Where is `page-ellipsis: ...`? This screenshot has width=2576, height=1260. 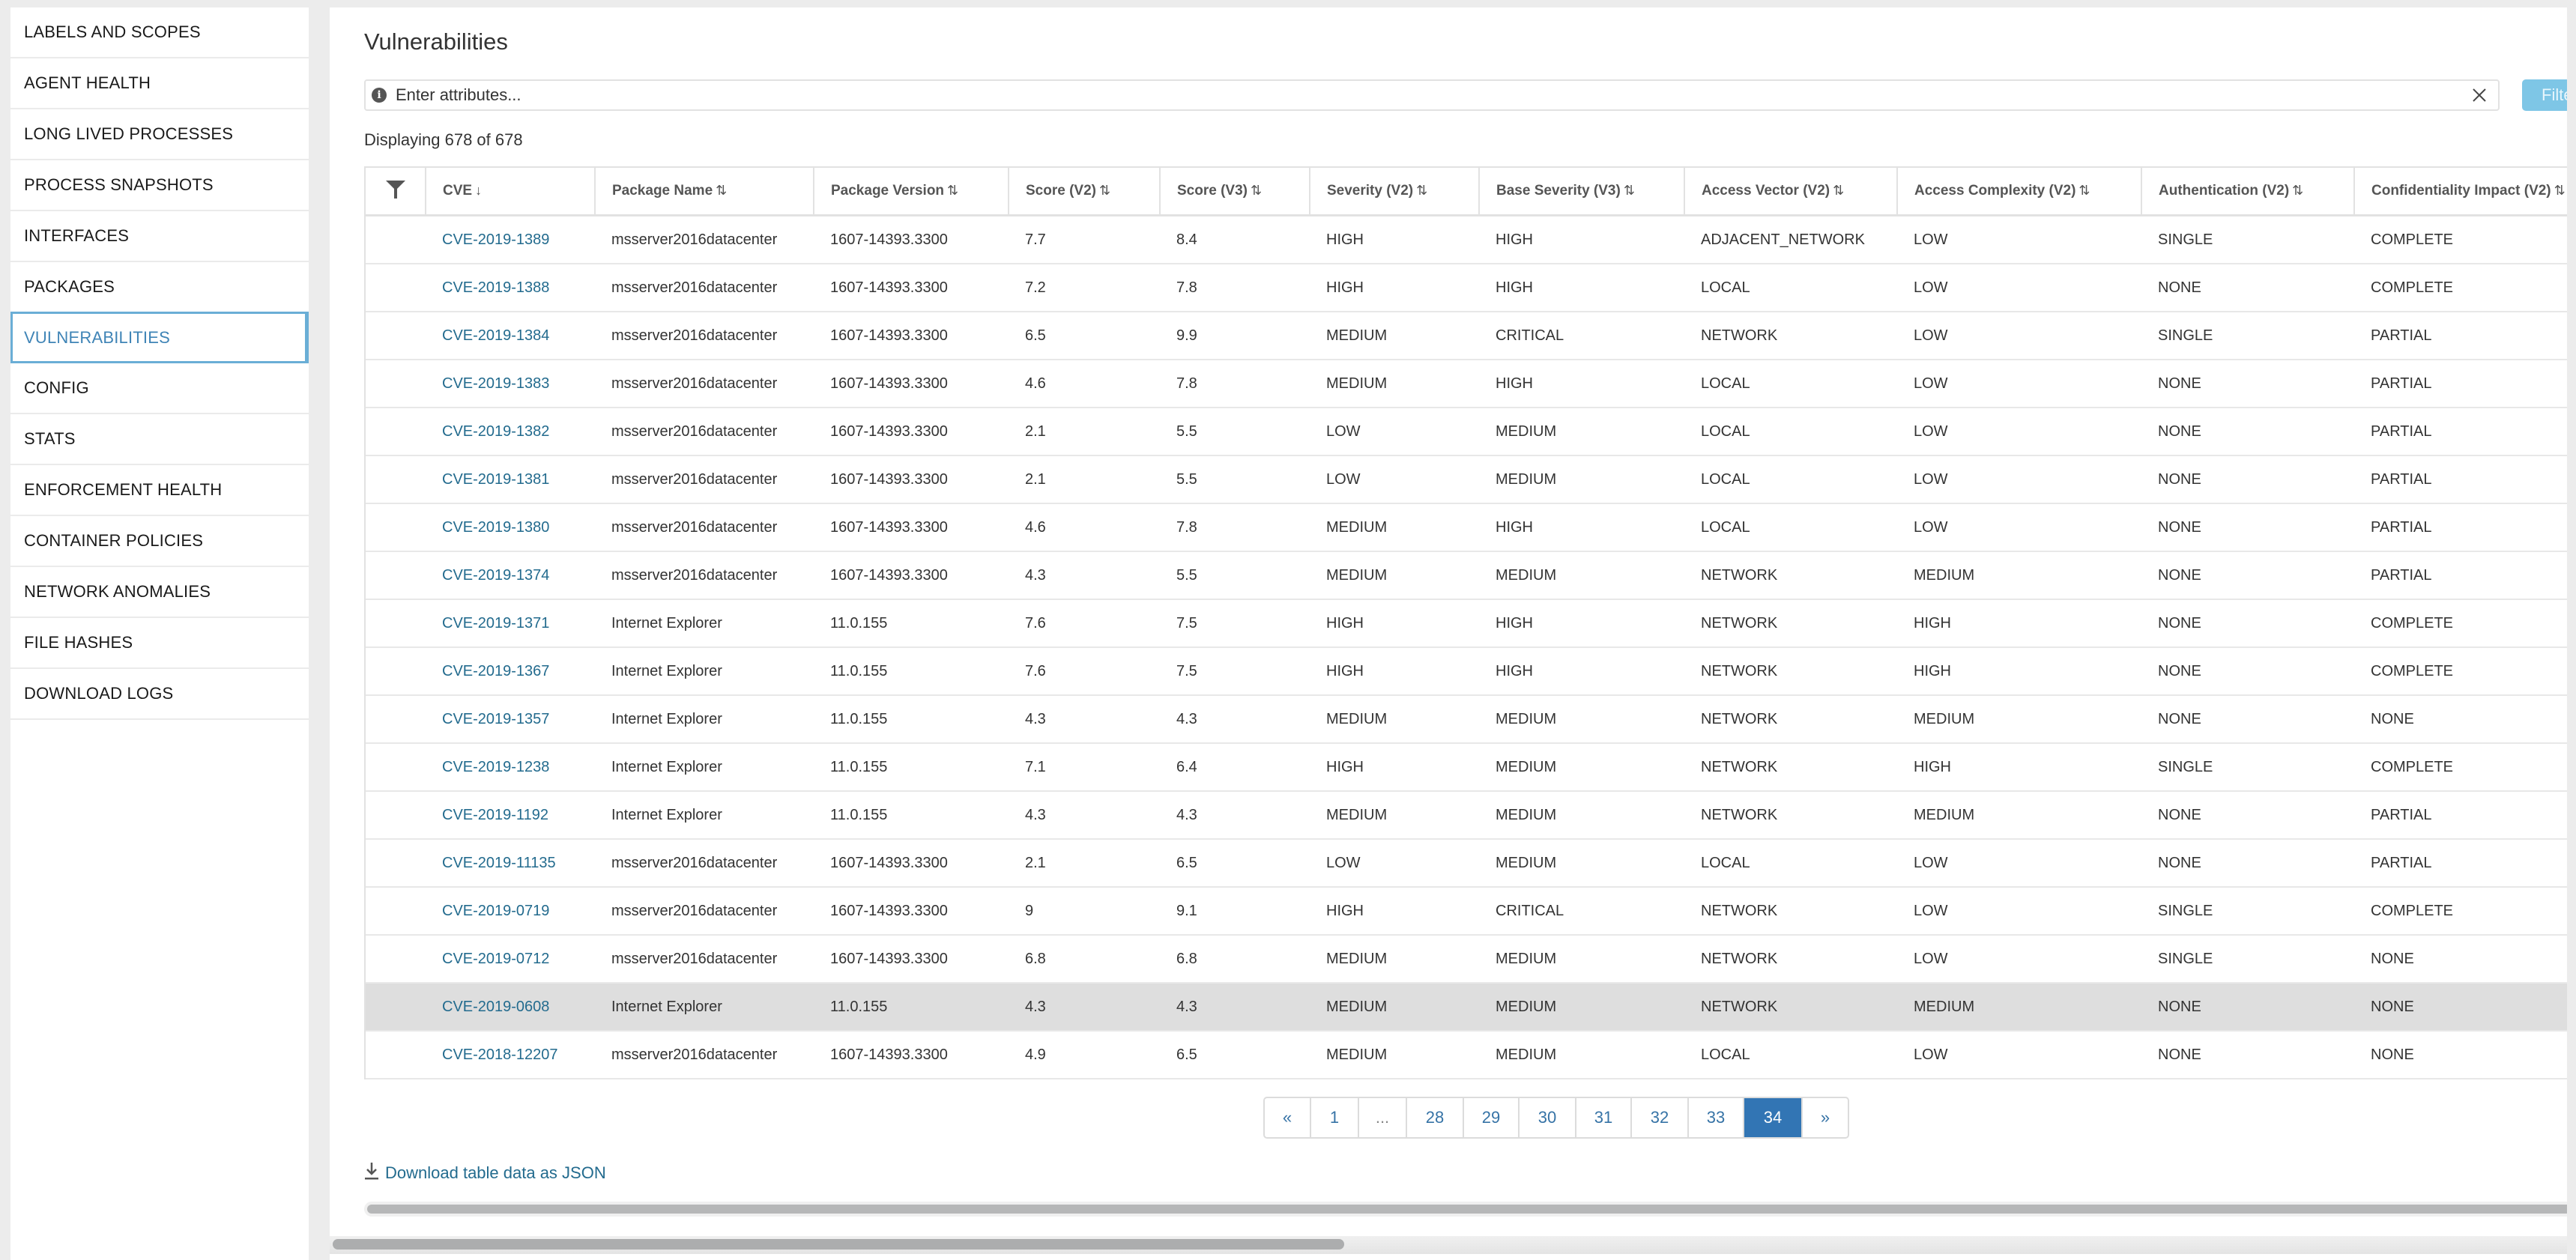 page-ellipsis: ... is located at coordinates (1383, 1117).